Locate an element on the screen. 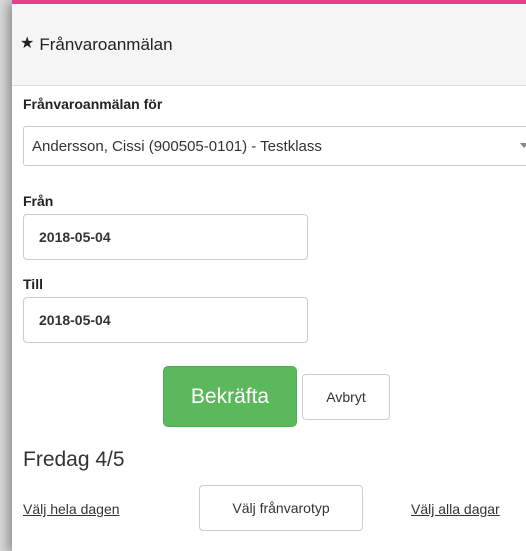  from-date-input: 2018-05-04 is located at coordinates (165, 237).